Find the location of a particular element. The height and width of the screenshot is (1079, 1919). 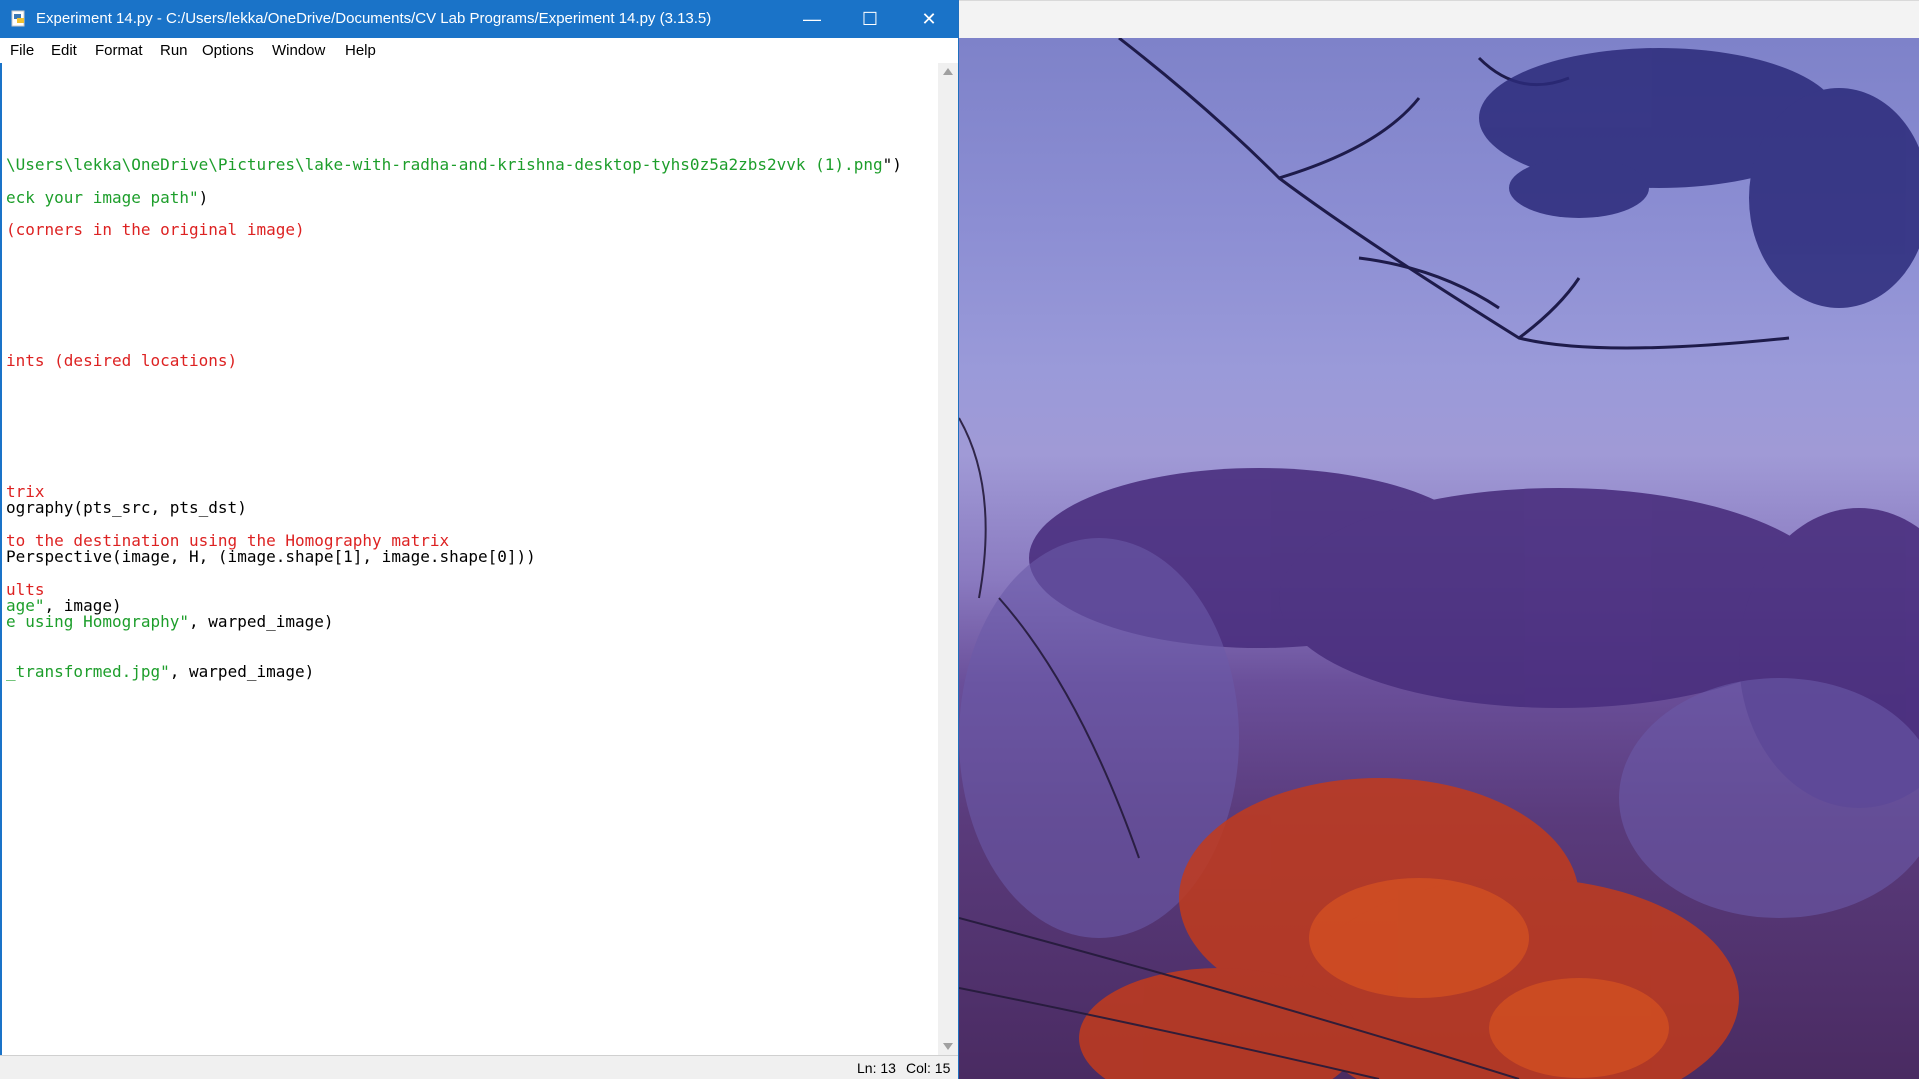

code-line: (corners in the original image) is located at coordinates (155, 230).